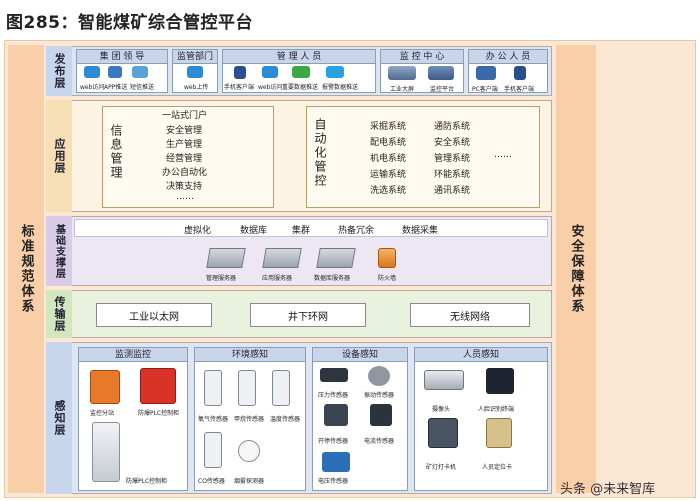  What do you see at coordinates (59, 418) in the screenshot?
I see `sensing-layer-label: 感知层` at bounding box center [59, 418].